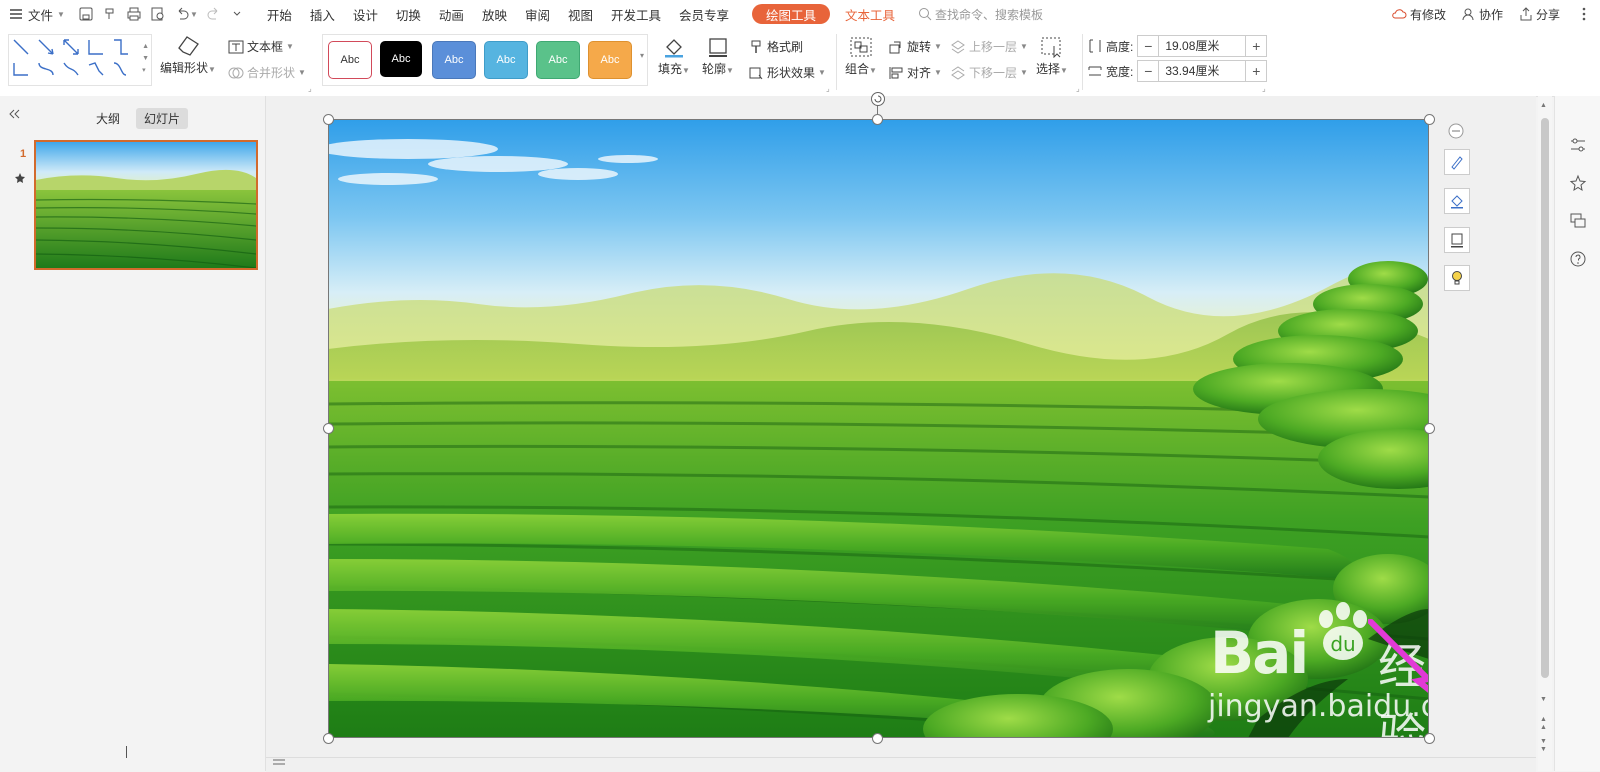 The image size is (1600, 772). Describe the element at coordinates (915, 46) in the screenshot. I see `rotate-button: 旋转 ▼` at that location.